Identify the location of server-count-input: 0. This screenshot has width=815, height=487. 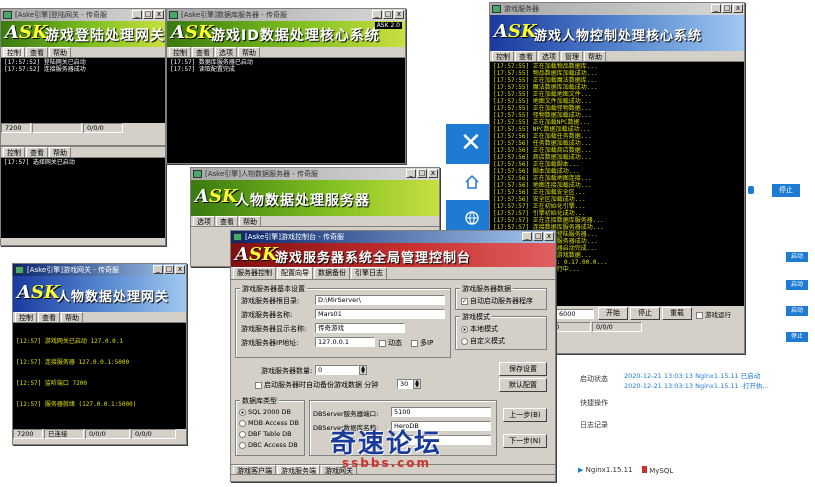
(337, 370).